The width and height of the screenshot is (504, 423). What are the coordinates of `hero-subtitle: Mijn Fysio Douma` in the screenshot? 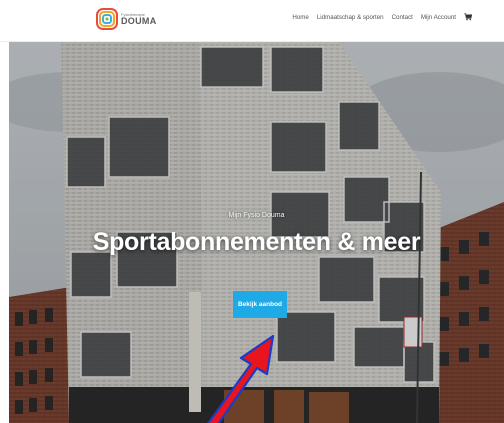 It's located at (256, 215).